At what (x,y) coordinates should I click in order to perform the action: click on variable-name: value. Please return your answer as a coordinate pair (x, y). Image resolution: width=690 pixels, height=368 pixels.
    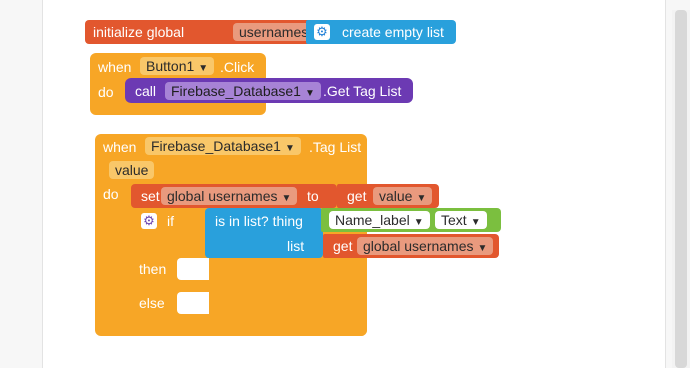
    Looking at the image, I should click on (396, 196).